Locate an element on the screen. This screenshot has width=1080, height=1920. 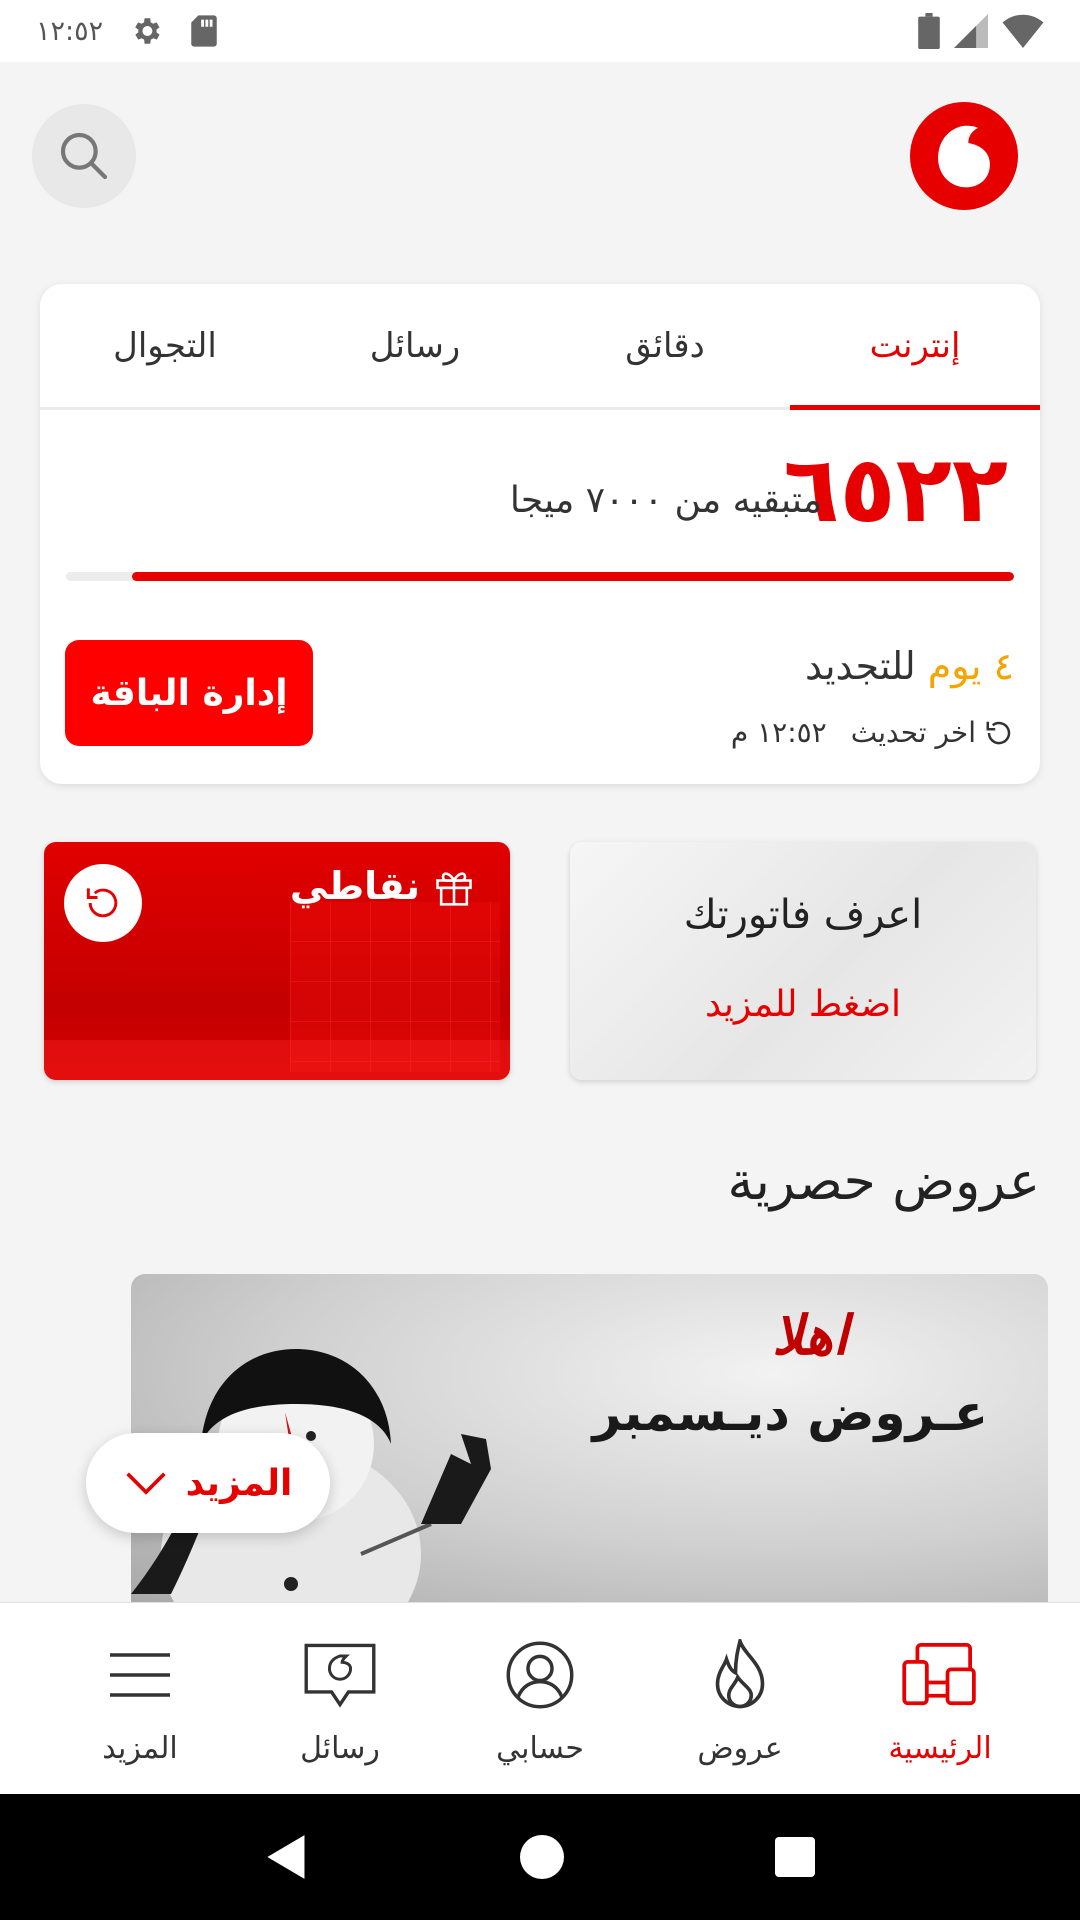
message-icon is located at coordinates (340, 1675).